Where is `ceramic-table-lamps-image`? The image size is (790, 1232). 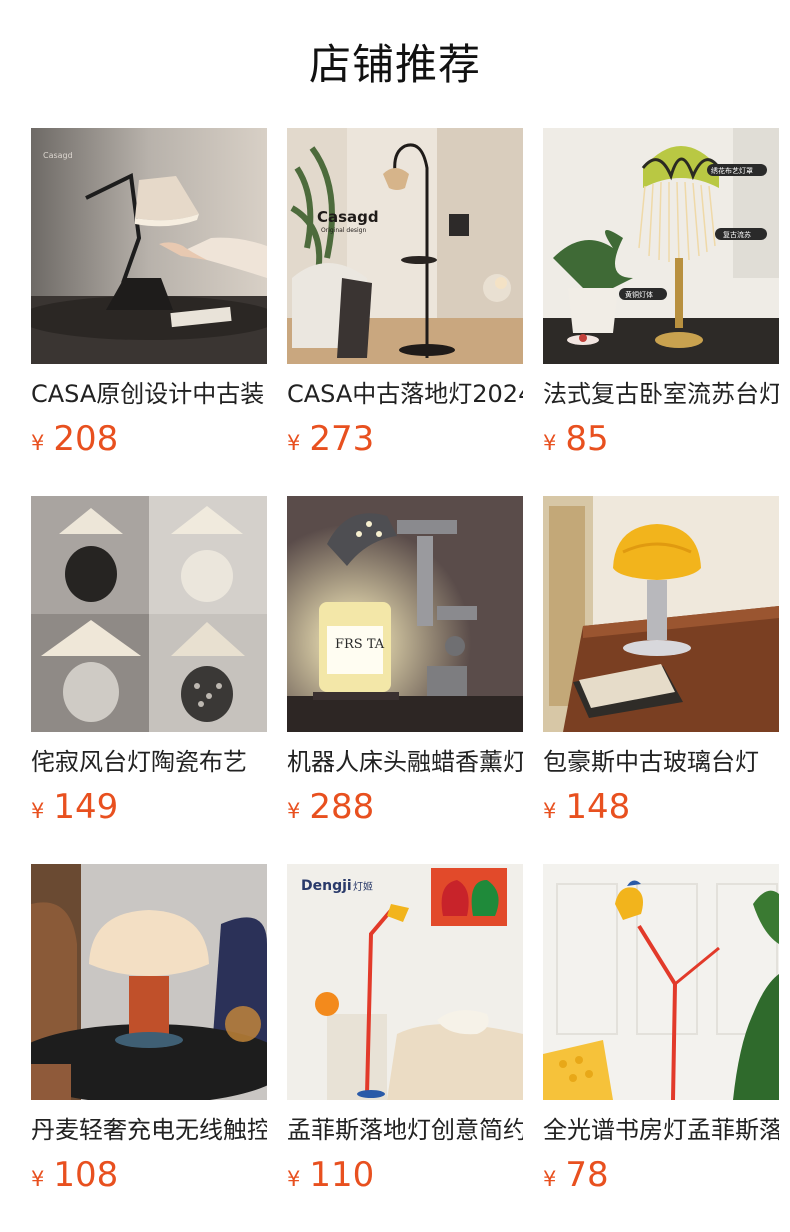
ceramic-table-lamps-image is located at coordinates (149, 614).